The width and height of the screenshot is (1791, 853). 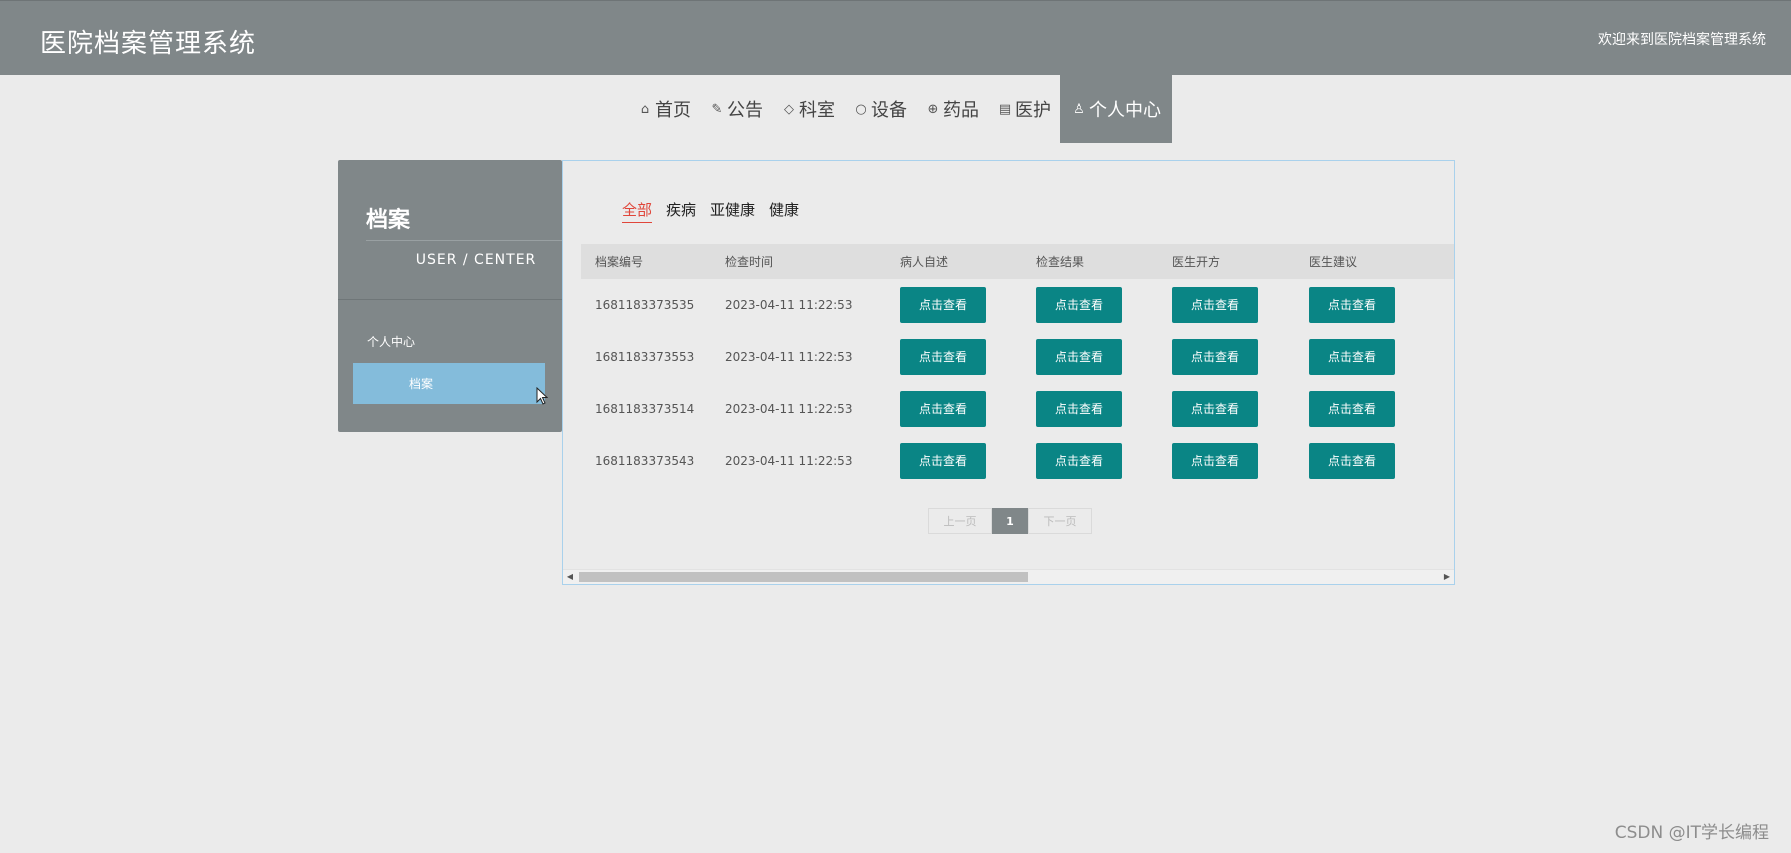 I want to click on nav-item-medicine: ⊕ 药品, so click(x=952, y=109).